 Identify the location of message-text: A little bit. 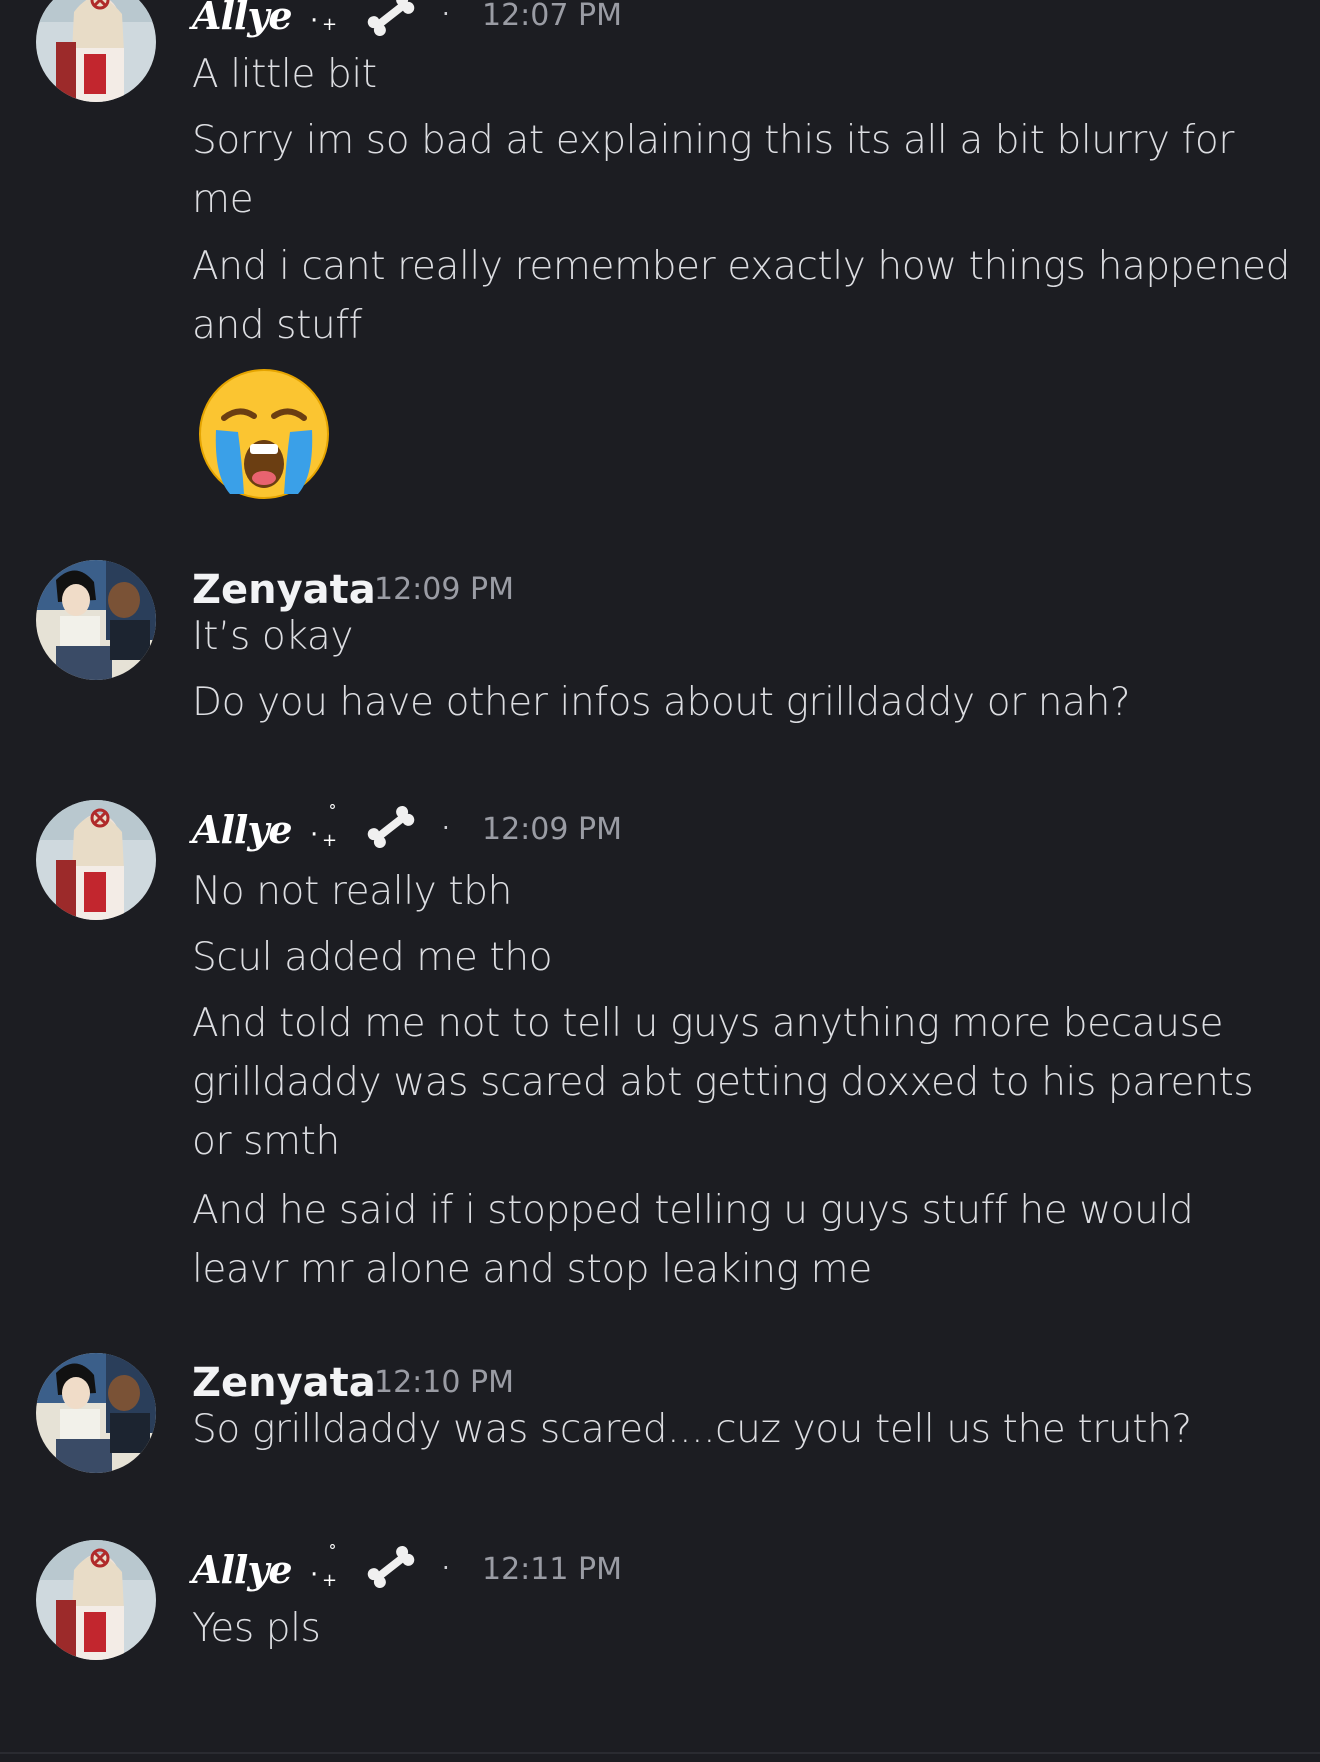
(742, 74).